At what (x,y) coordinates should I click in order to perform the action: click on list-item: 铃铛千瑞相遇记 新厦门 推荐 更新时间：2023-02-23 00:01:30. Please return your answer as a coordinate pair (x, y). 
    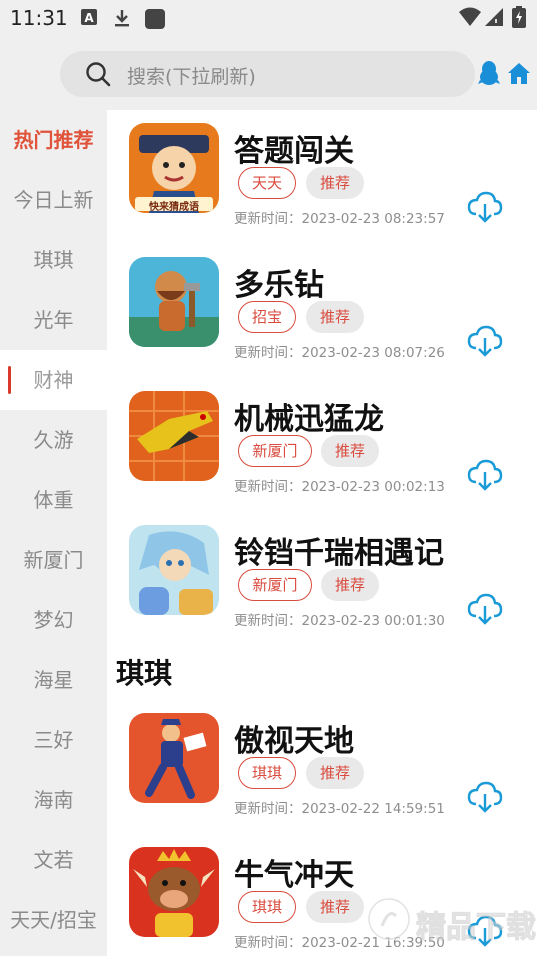
    Looking at the image, I should click on (322, 577).